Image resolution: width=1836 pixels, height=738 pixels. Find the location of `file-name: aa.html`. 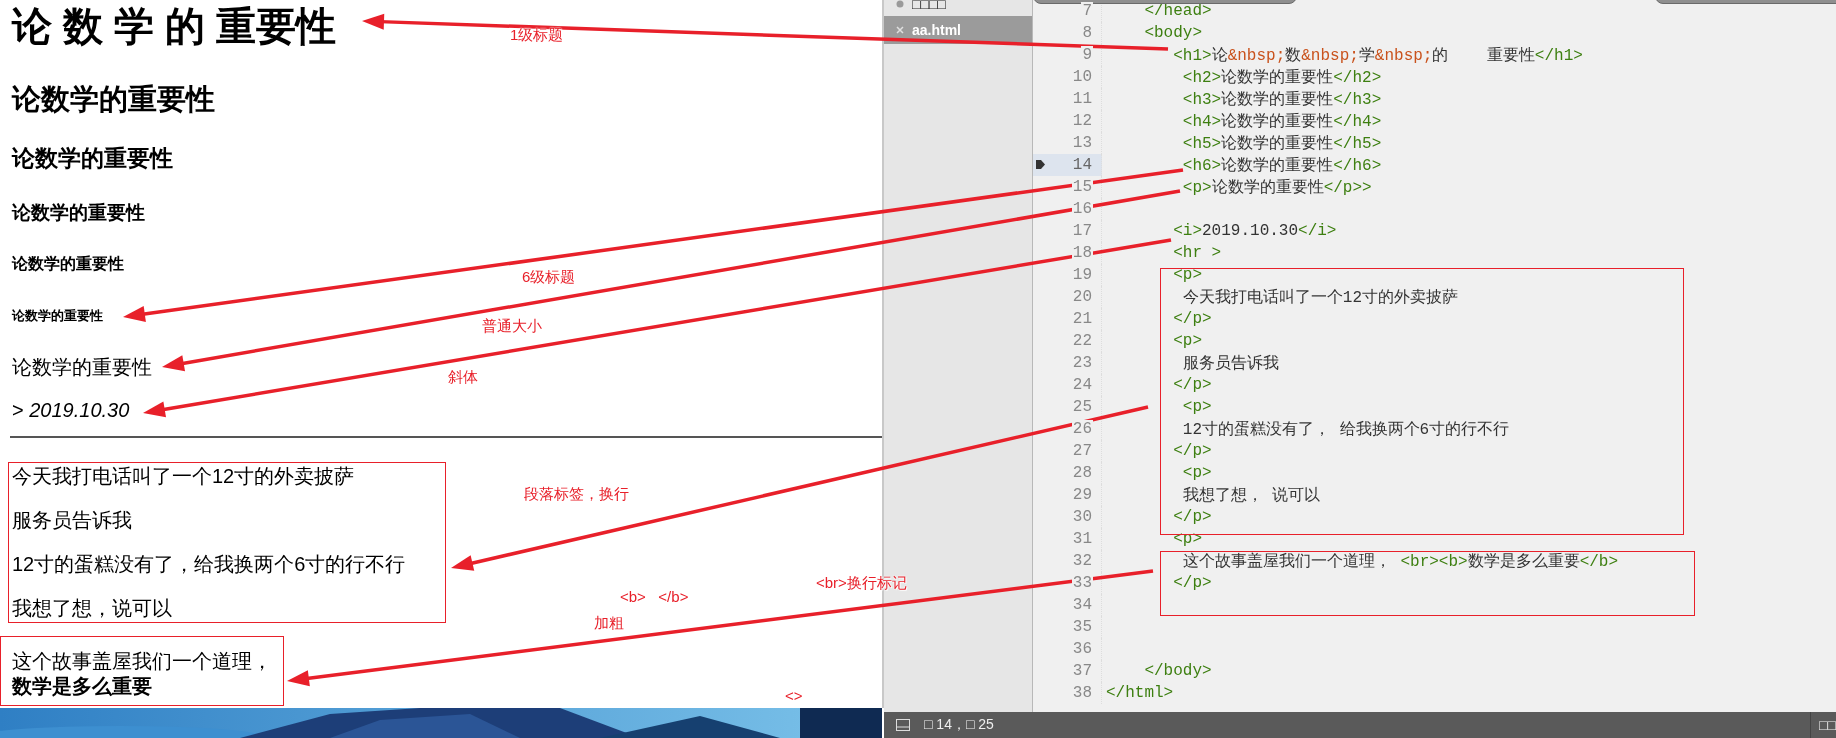

file-name: aa.html is located at coordinates (936, 30).